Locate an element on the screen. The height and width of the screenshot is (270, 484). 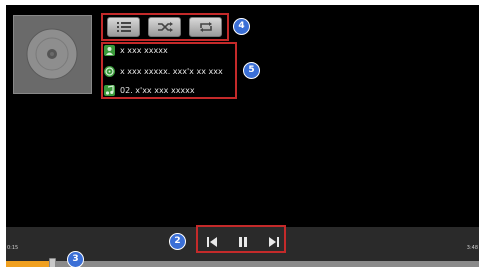
callout-badge-2: 2 is located at coordinates (177, 241).